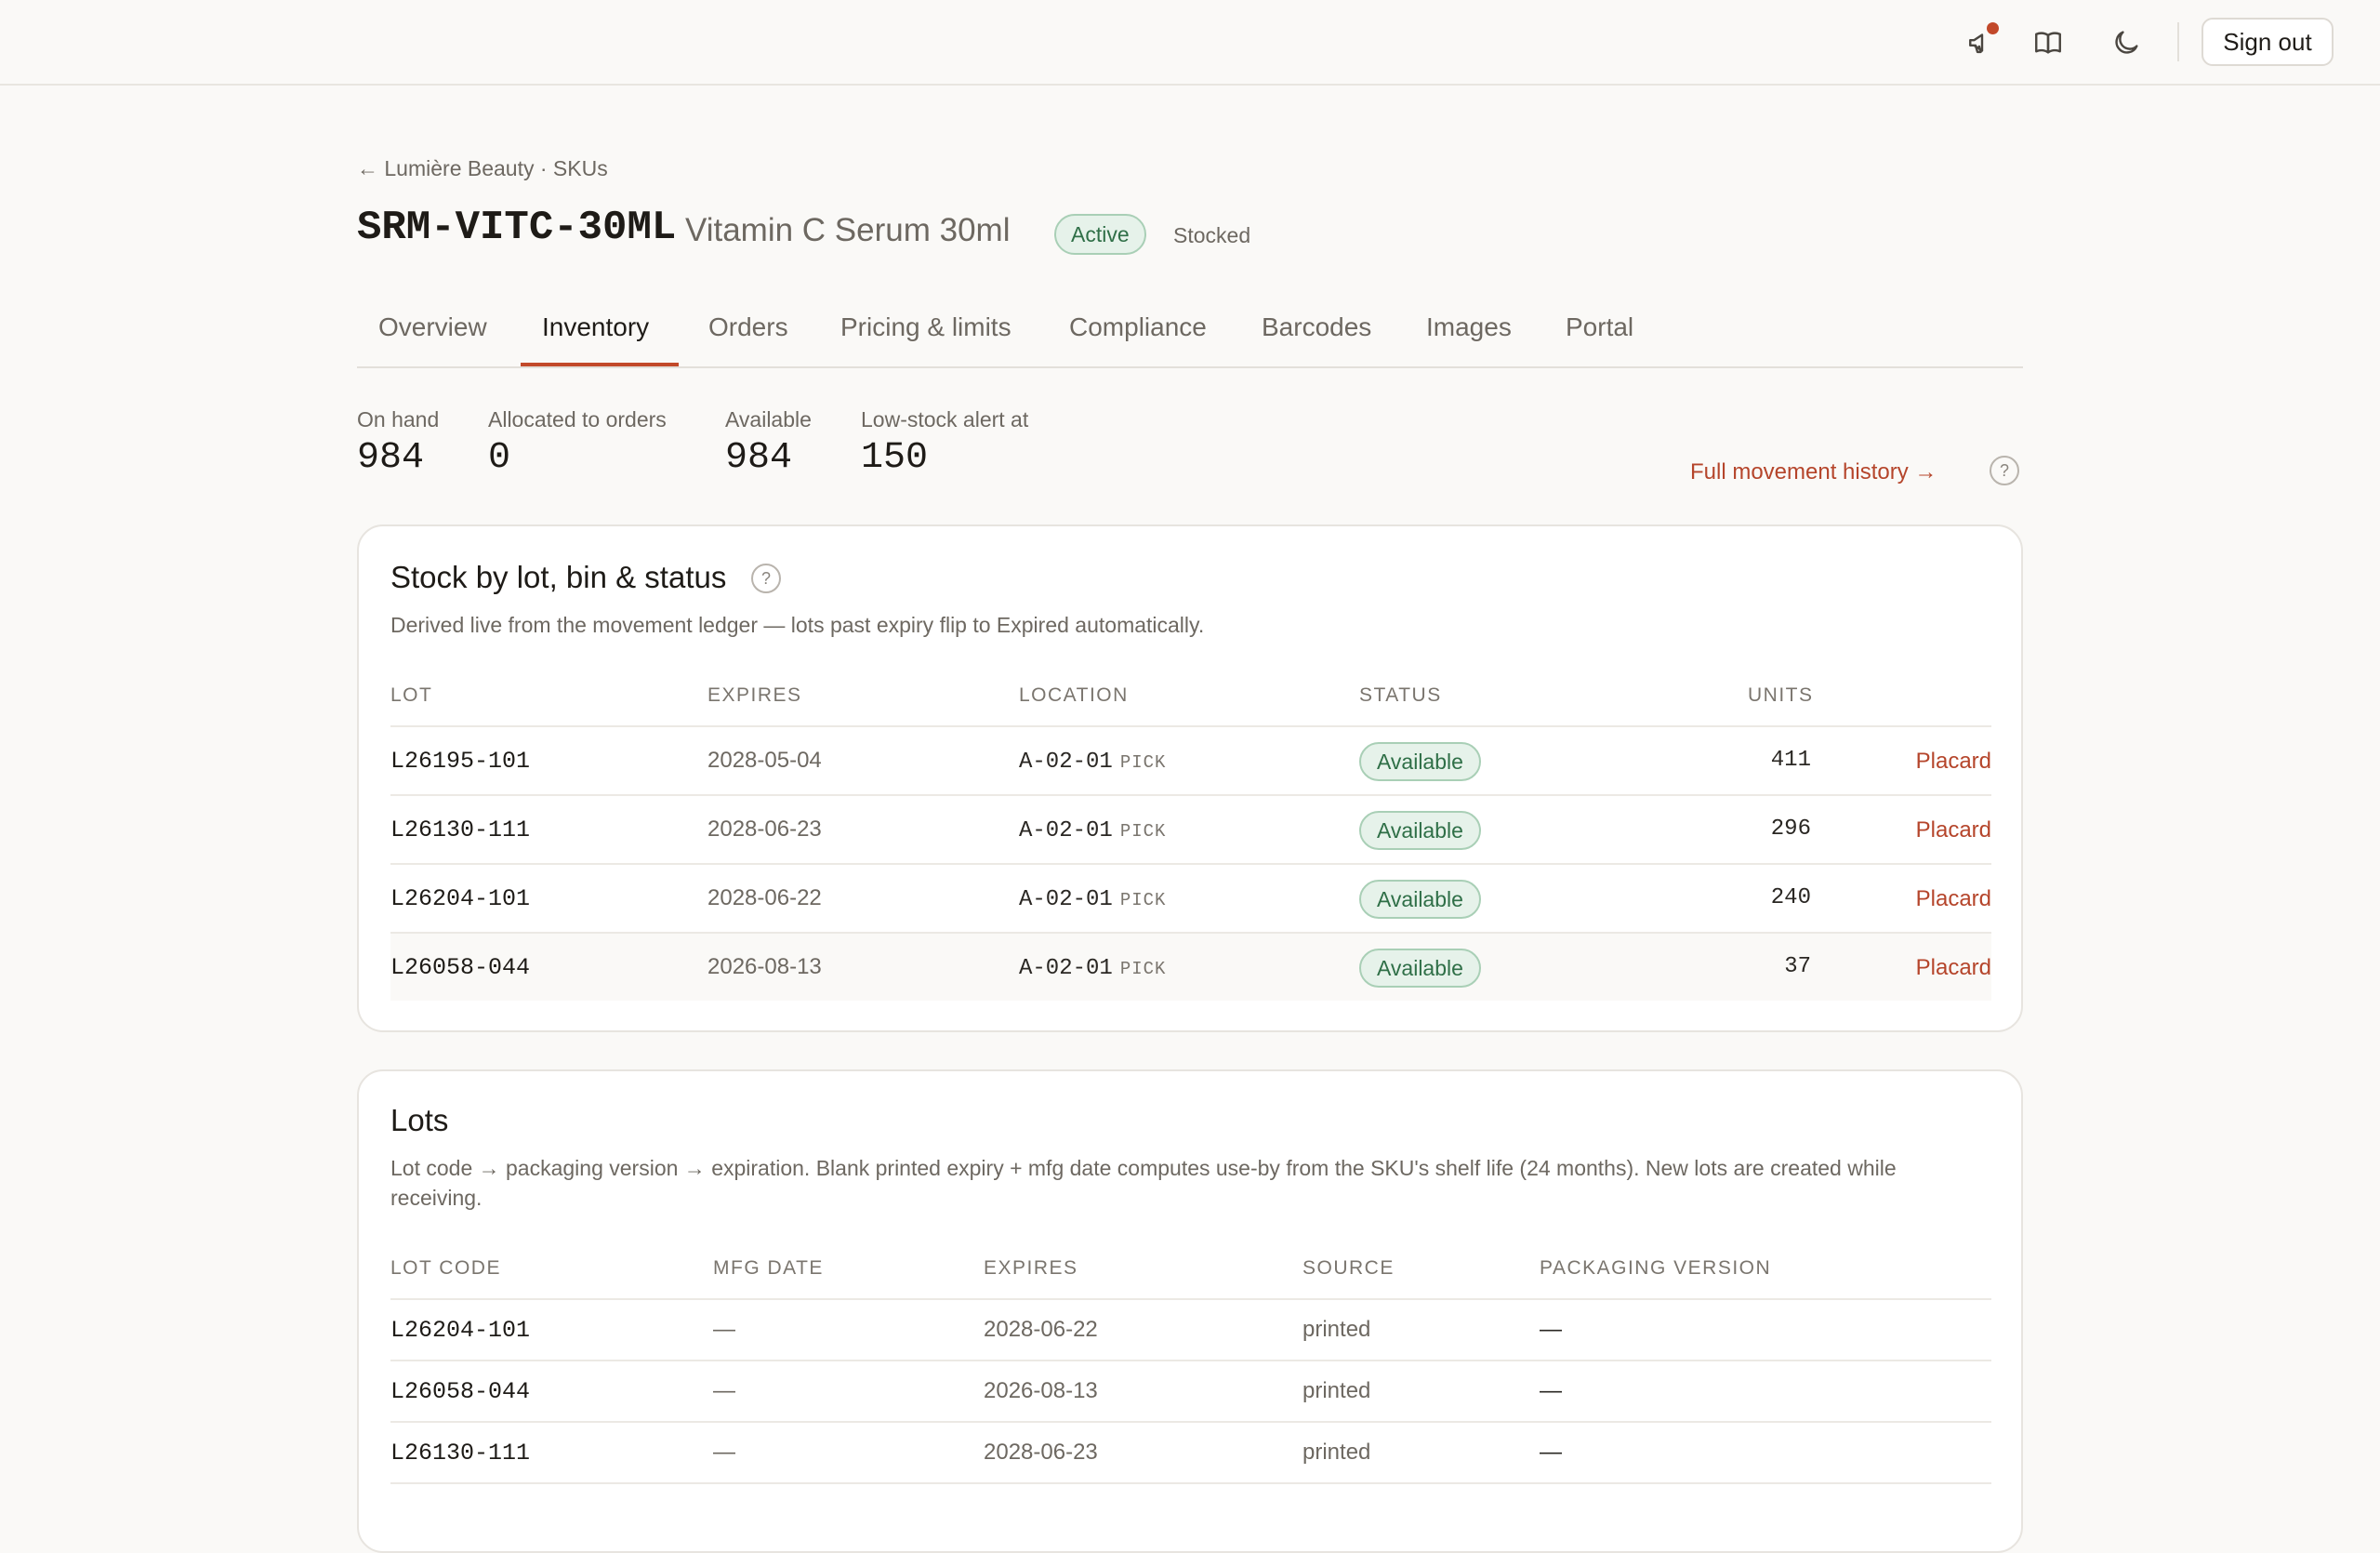 This screenshot has height=1553, width=2380. Describe the element at coordinates (768, 1268) in the screenshot. I see `column-header: MFG DATE` at that location.